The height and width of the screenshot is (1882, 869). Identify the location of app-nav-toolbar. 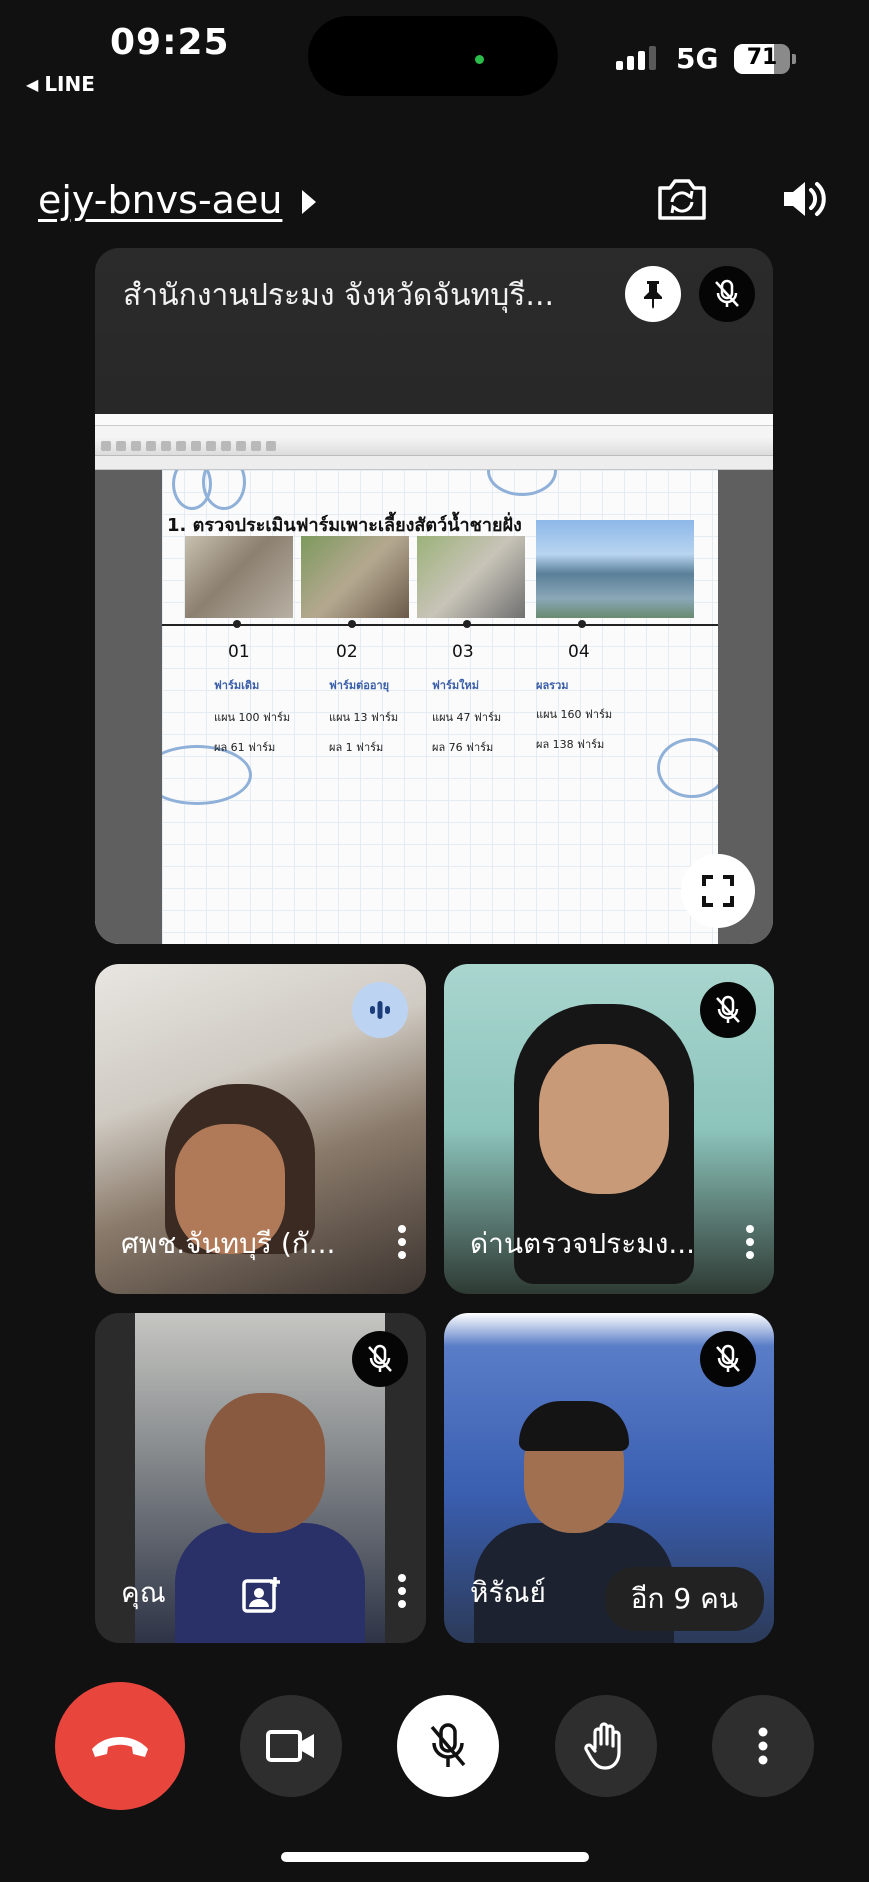
(434, 463).